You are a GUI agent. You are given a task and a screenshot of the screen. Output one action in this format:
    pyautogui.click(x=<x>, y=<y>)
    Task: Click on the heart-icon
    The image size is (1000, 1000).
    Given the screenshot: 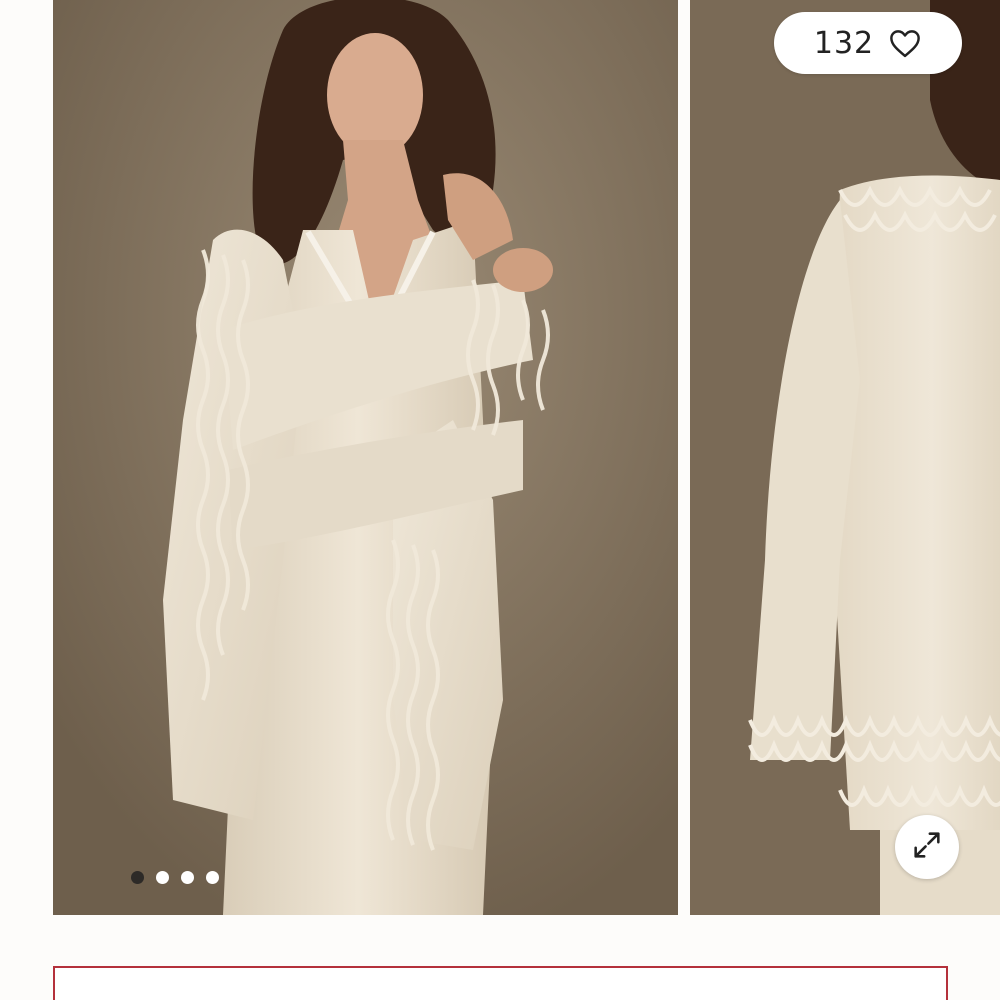 What is the action you would take?
    pyautogui.click(x=905, y=43)
    